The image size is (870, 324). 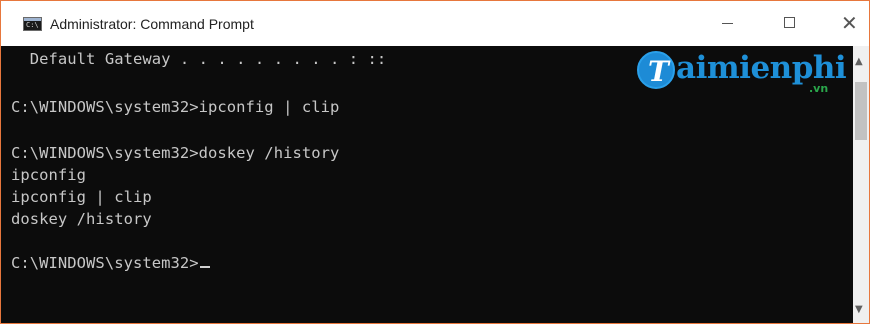 What do you see at coordinates (859, 61) in the screenshot?
I see `scroll-up-arrow-icon: ▲` at bounding box center [859, 61].